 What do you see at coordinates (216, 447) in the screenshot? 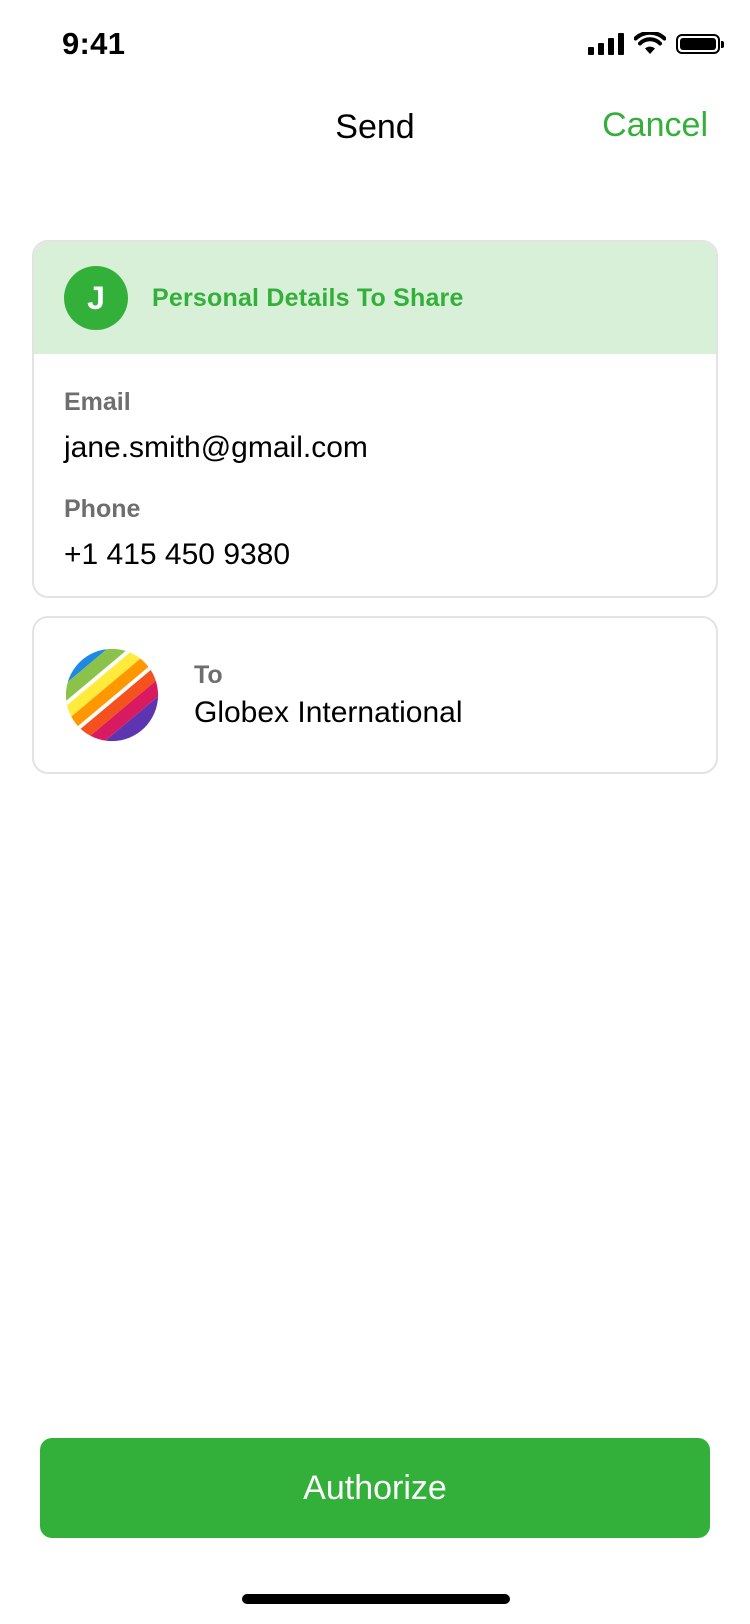
I see `email-value: jane.smith@gmail.com` at bounding box center [216, 447].